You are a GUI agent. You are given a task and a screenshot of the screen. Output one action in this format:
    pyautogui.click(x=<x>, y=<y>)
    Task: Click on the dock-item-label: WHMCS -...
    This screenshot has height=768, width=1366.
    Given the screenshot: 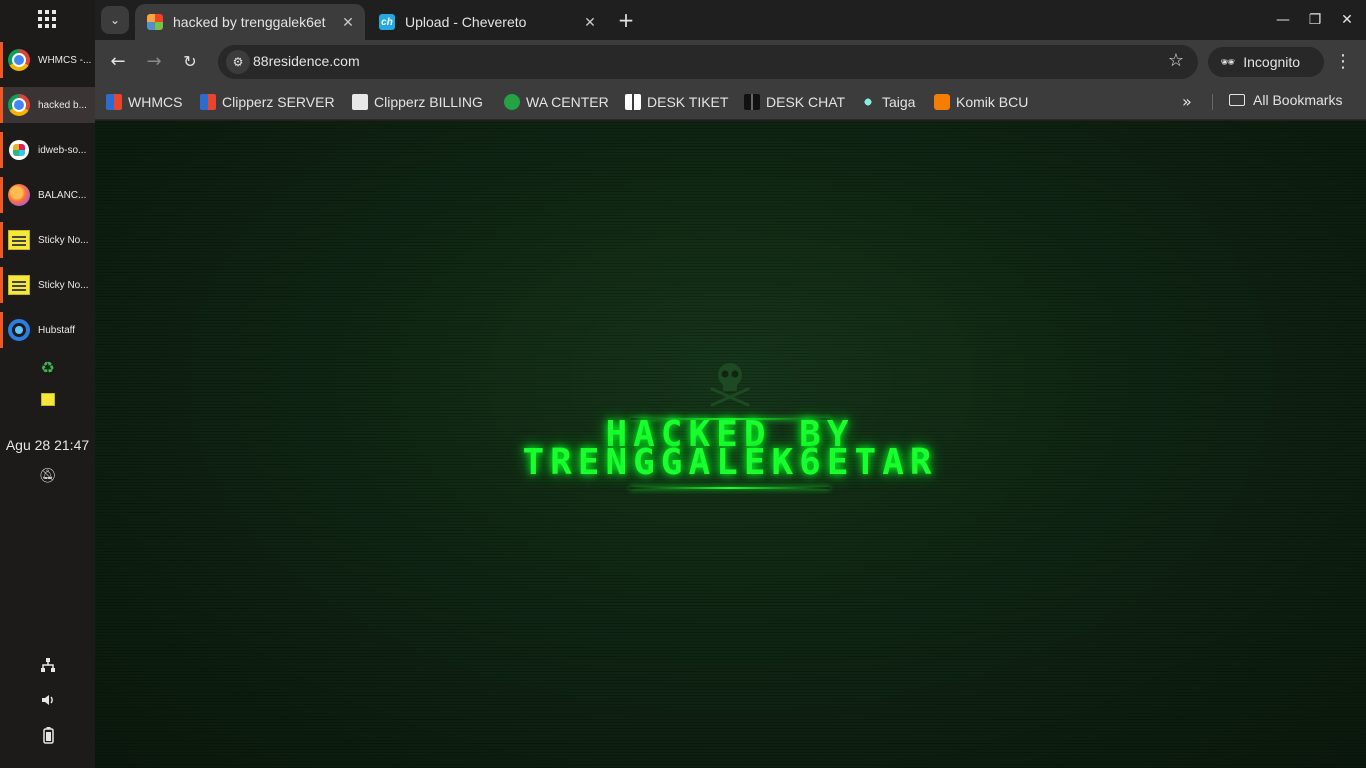 What is the action you would take?
    pyautogui.click(x=65, y=60)
    